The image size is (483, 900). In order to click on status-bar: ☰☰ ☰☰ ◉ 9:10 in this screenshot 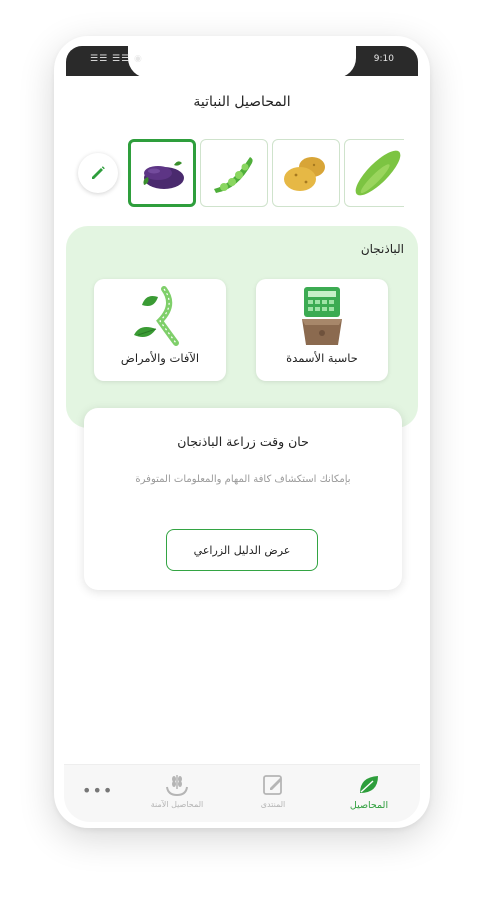, I will do `click(242, 62)`.